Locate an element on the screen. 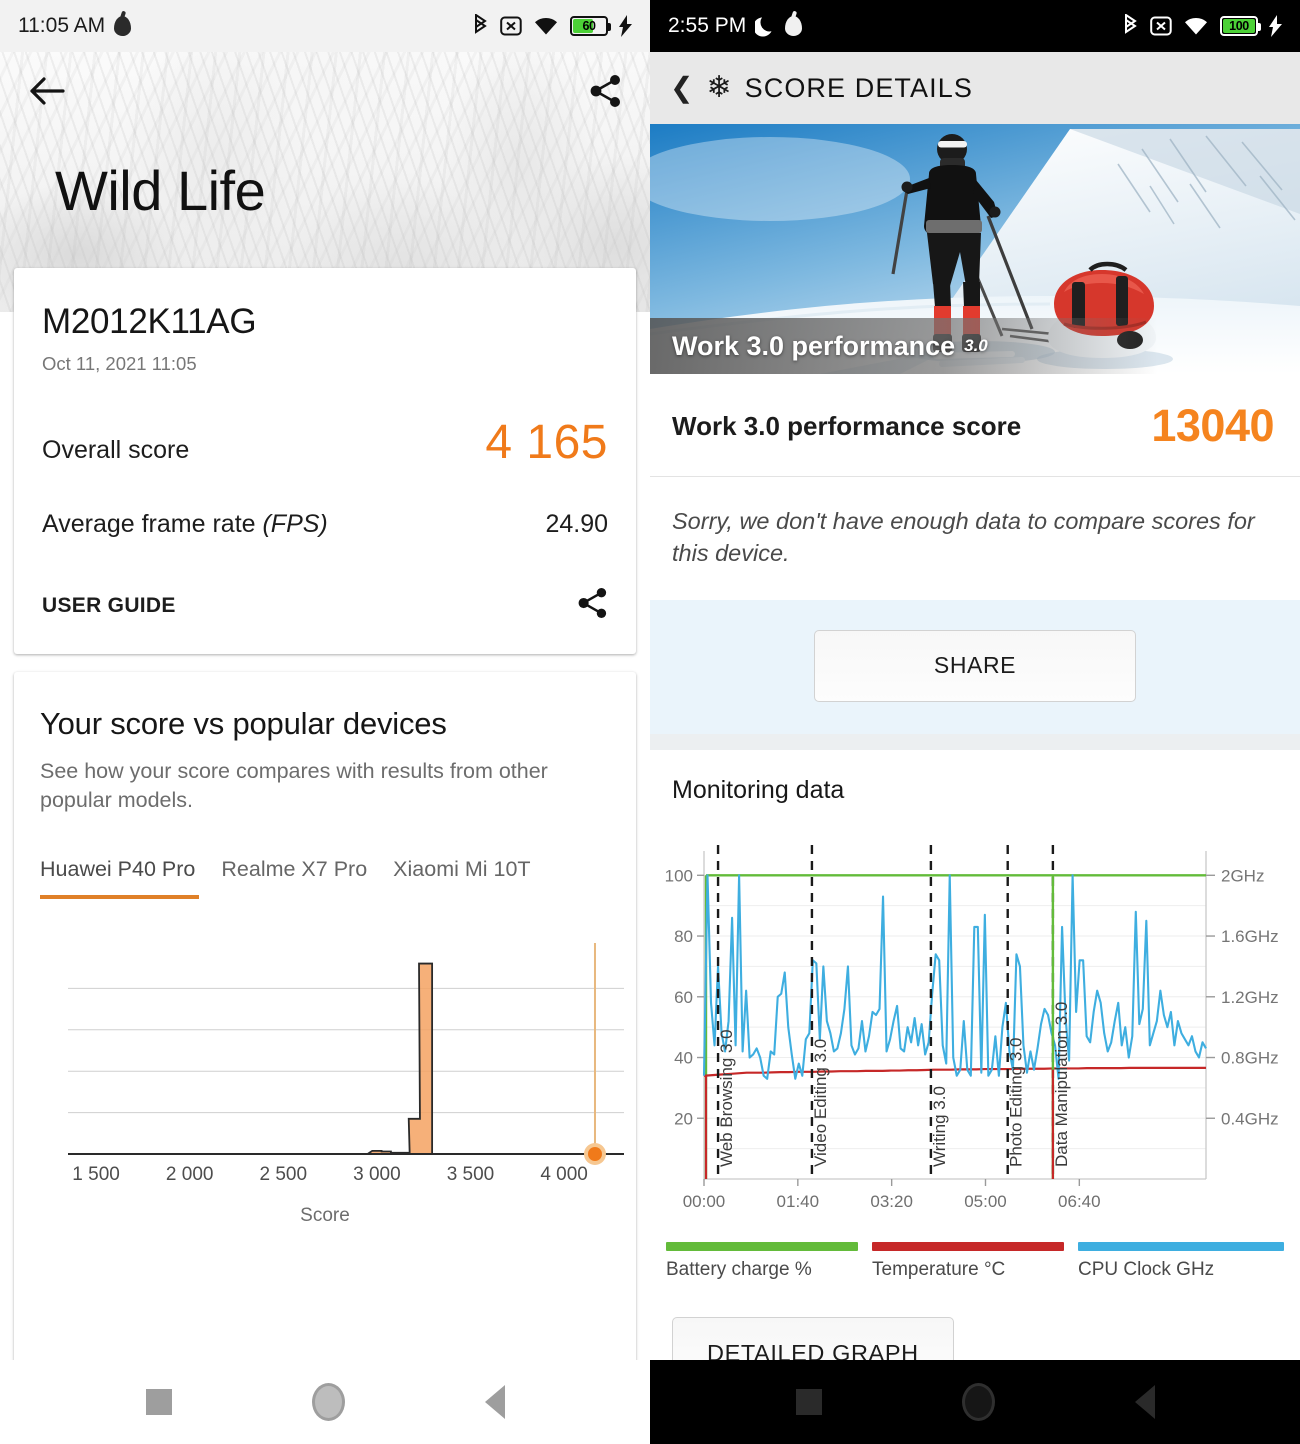 The width and height of the screenshot is (1300, 1444). svg-text: 03:20 is located at coordinates (891, 1201).